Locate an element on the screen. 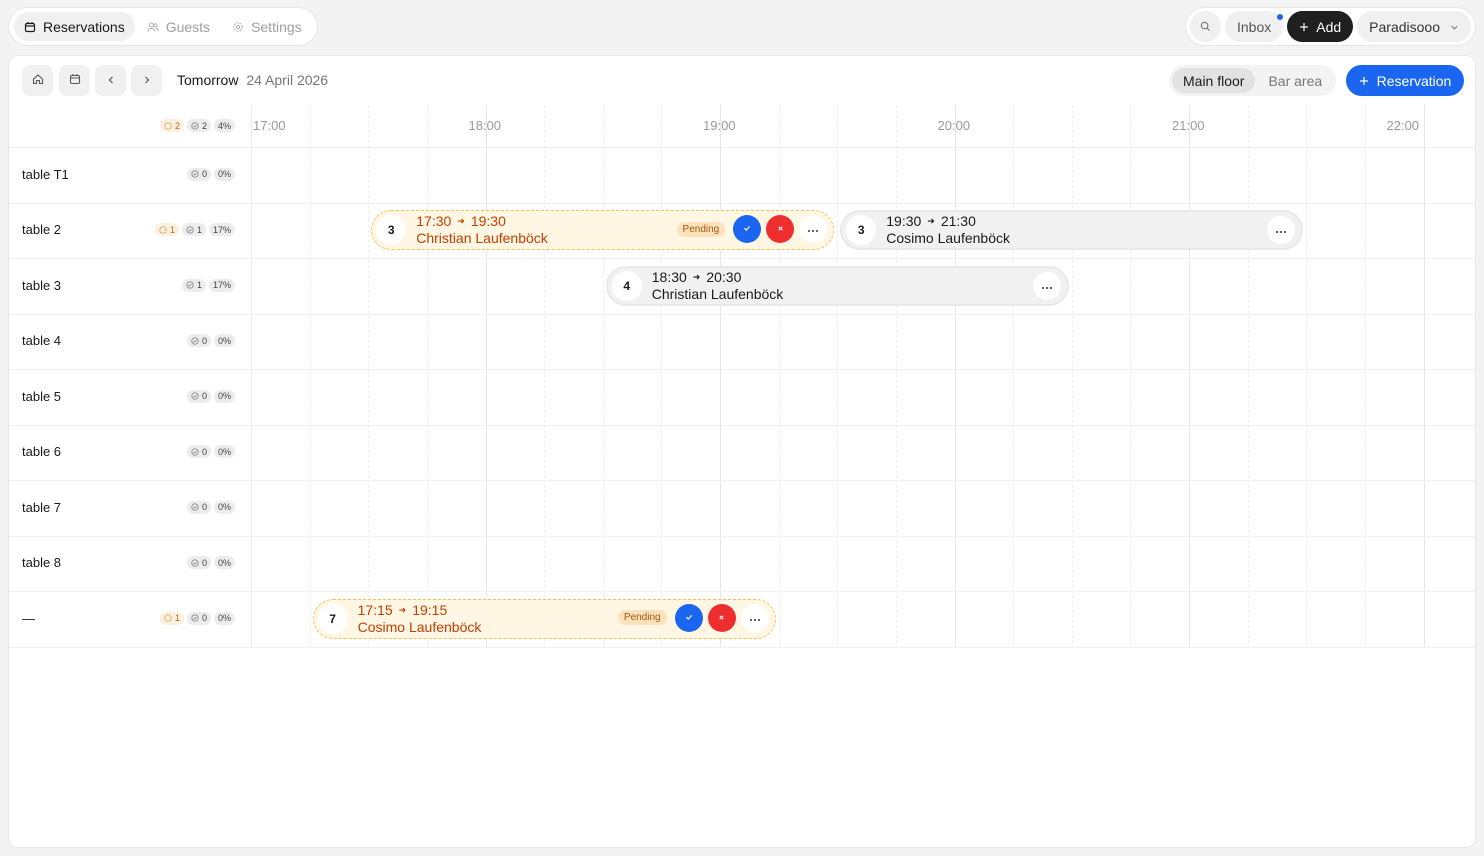 The width and height of the screenshot is (1484, 856). reservation-actions: Pending is located at coordinates (693, 617).